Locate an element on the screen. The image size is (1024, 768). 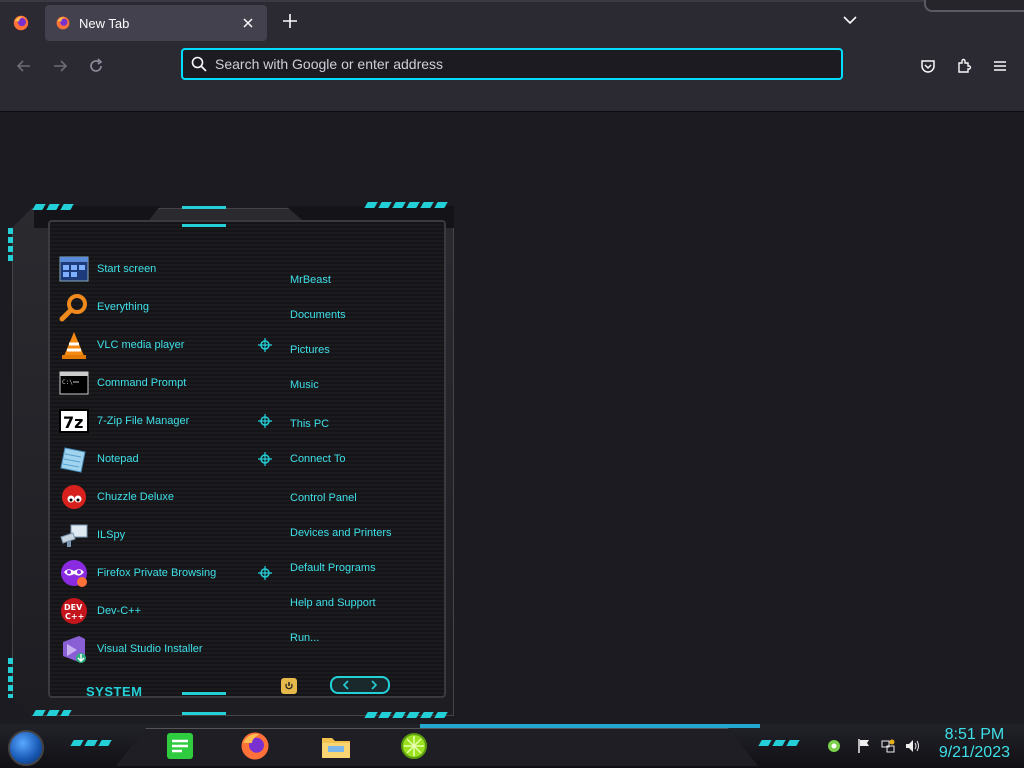
svg-text: C:\ is located at coordinates (67, 382).